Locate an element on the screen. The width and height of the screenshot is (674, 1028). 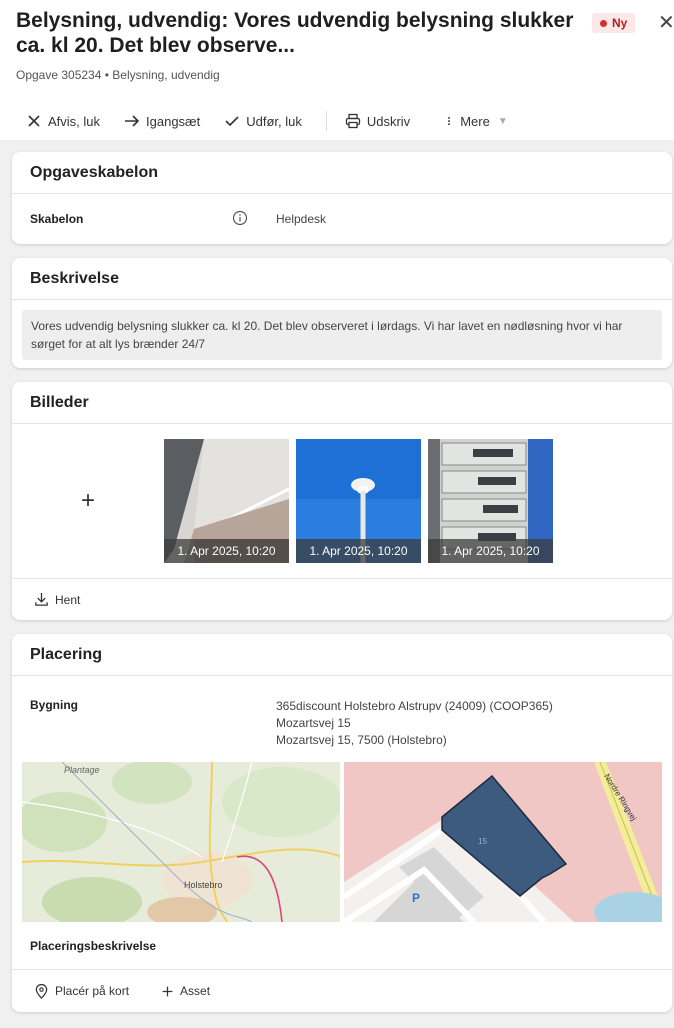
building-label: Bygning is located at coordinates (54, 705).